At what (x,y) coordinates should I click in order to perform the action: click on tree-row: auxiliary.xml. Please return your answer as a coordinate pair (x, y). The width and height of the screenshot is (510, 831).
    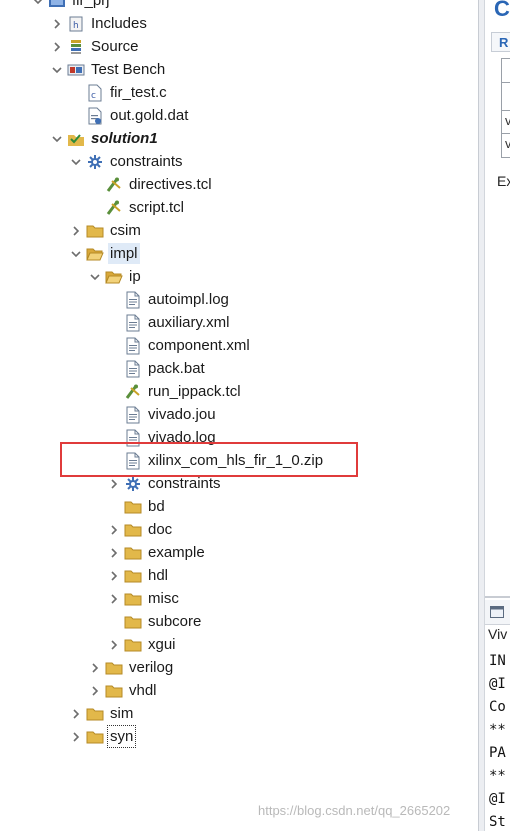
    Looking at the image, I should click on (169, 322).